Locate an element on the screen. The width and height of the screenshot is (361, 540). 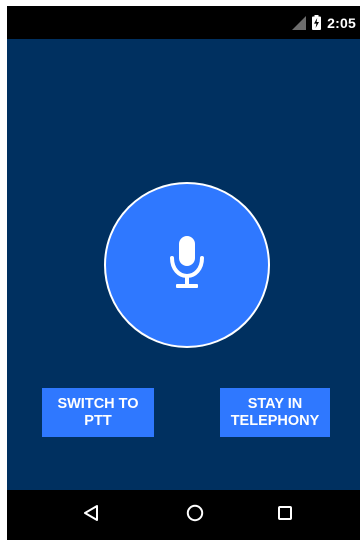
back-icon is located at coordinates (91, 515).